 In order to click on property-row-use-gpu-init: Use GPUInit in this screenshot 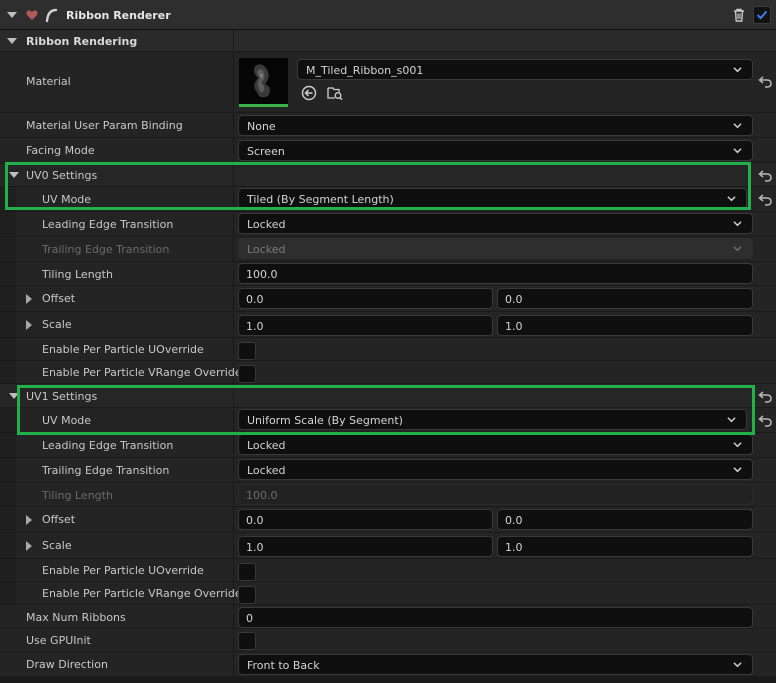, I will do `click(388, 640)`.